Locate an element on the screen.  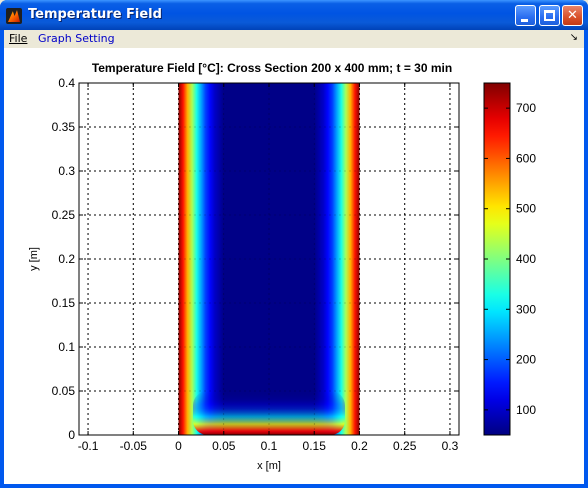
y-tick-label: 0 is located at coordinates (71, 435).